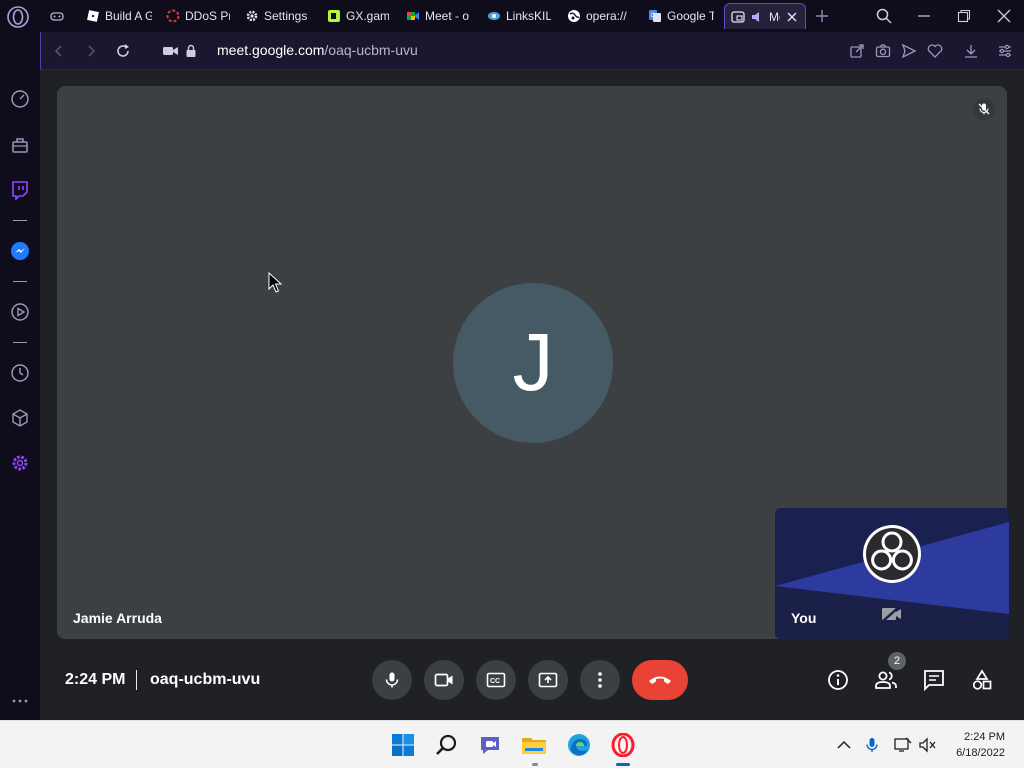  What do you see at coordinates (403, 745) in the screenshot?
I see `start-button` at bounding box center [403, 745].